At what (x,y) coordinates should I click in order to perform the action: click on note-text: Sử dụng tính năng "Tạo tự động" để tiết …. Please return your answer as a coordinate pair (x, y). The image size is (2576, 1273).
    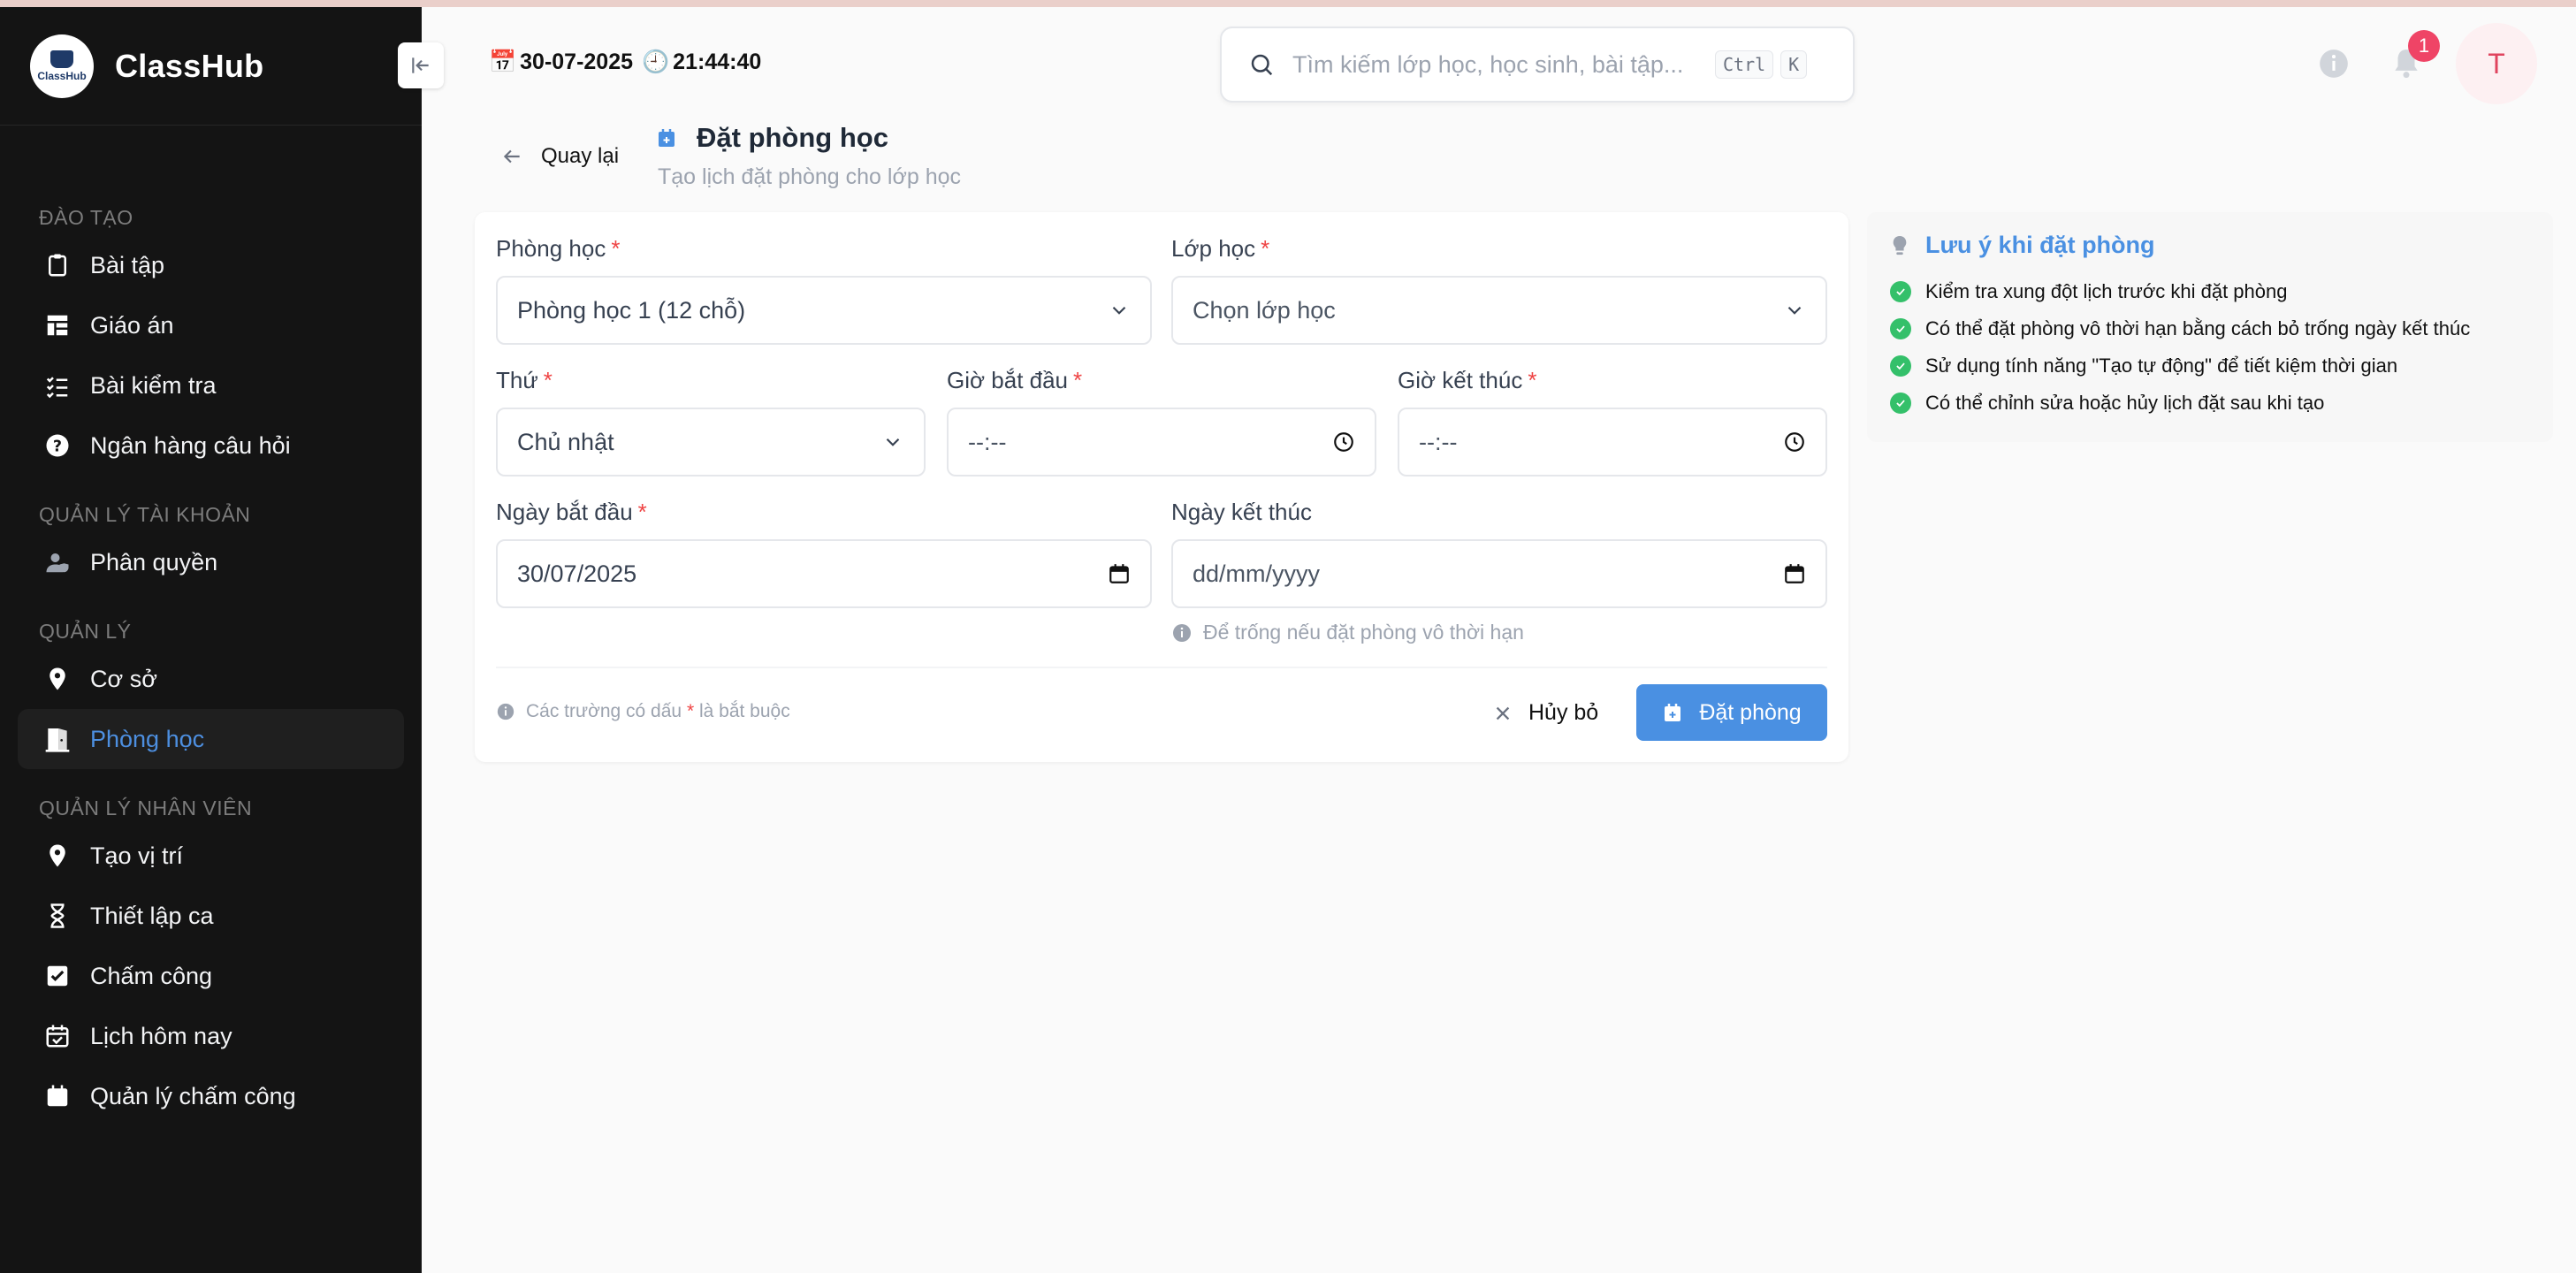
    Looking at the image, I should click on (2161, 365).